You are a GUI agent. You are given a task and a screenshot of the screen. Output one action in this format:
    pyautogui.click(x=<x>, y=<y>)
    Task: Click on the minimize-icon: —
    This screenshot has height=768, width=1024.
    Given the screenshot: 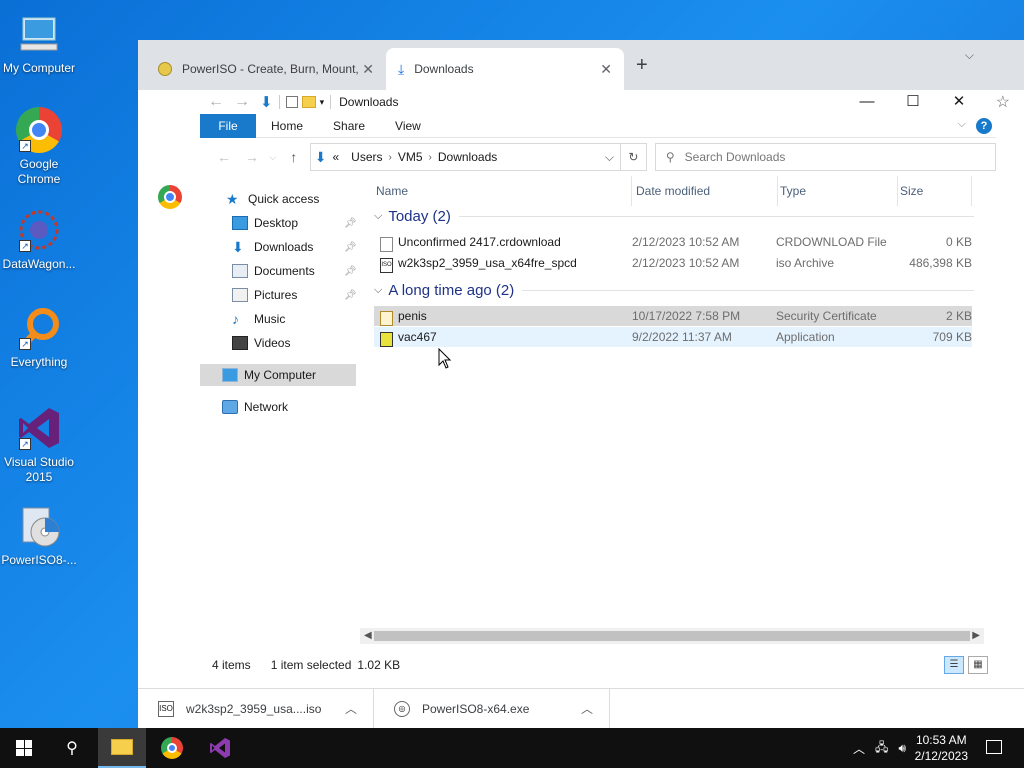 What is the action you would take?
    pyautogui.click(x=867, y=102)
    